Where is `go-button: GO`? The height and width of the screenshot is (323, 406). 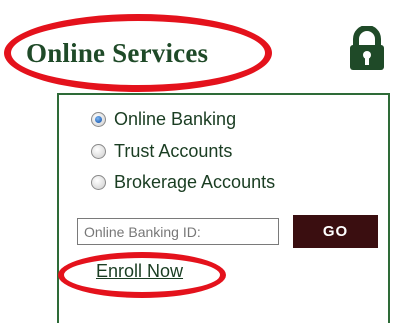 go-button: GO is located at coordinates (335, 231).